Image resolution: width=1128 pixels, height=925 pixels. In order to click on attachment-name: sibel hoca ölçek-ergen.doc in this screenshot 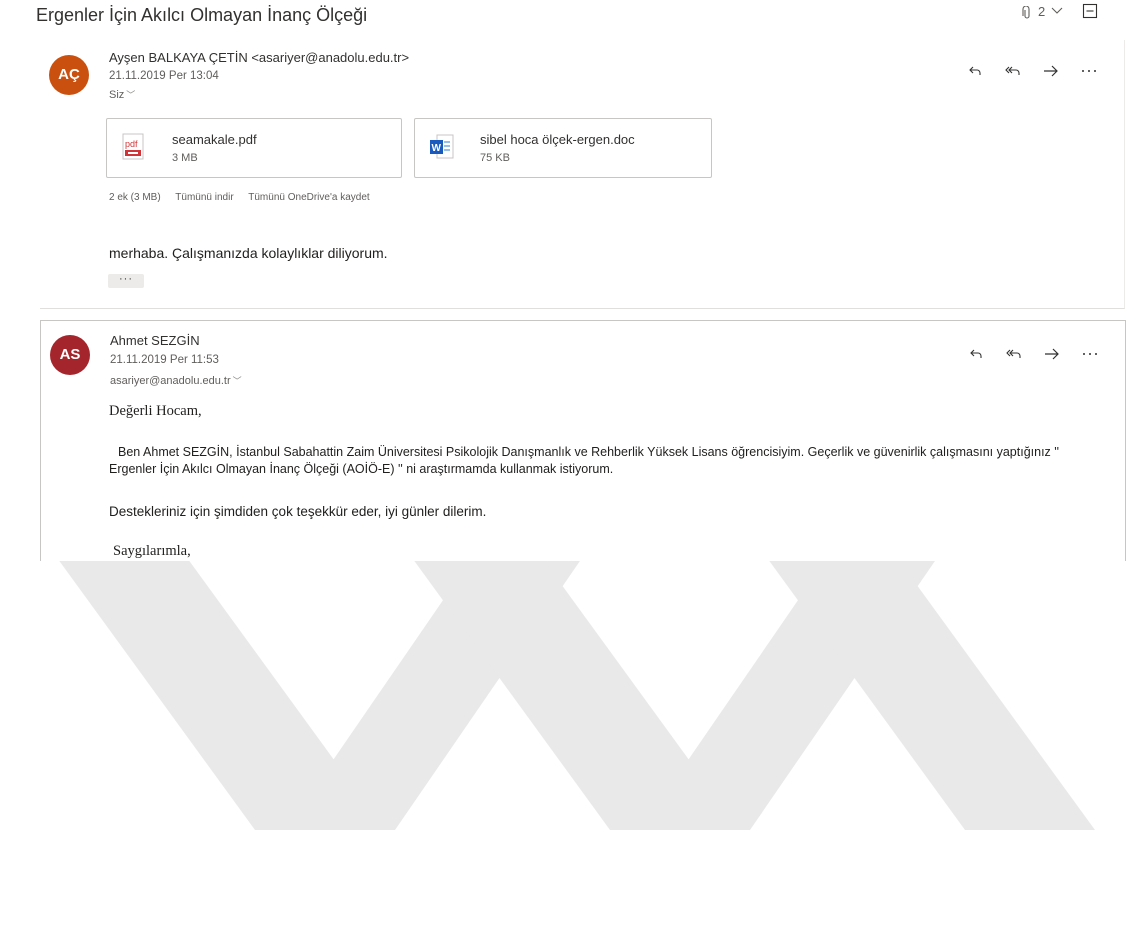, I will do `click(557, 139)`.